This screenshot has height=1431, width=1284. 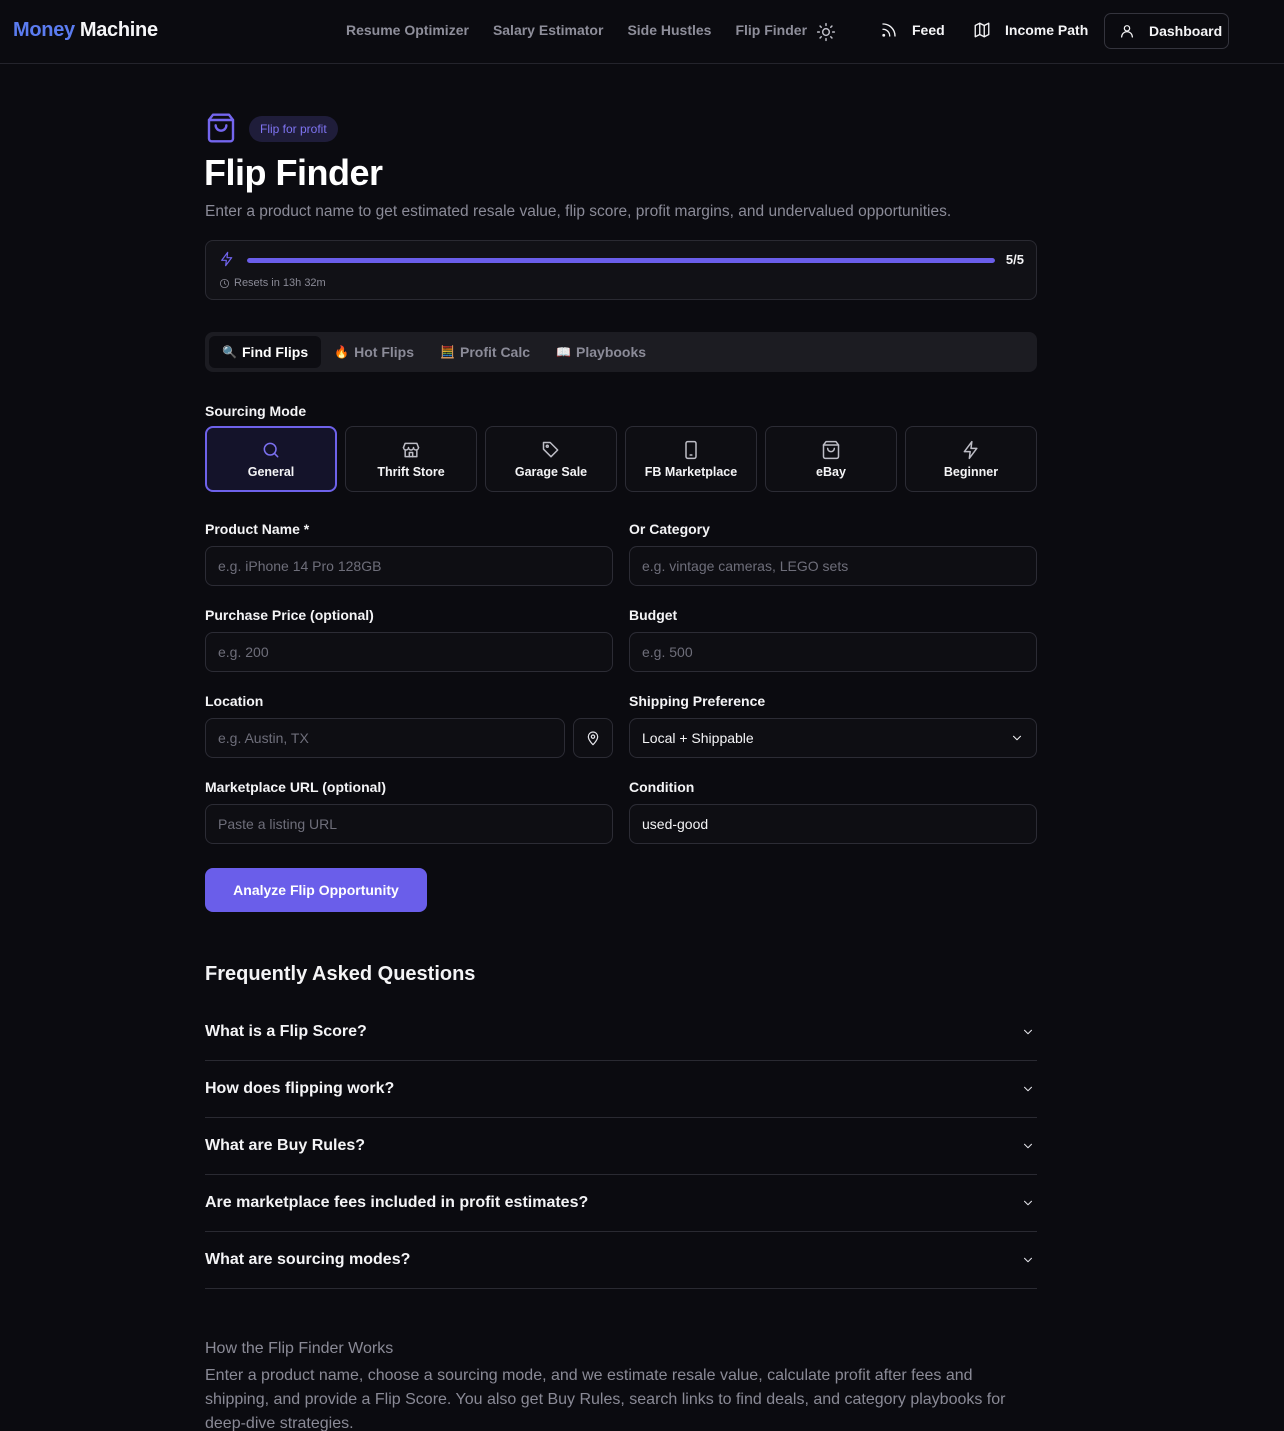 I want to click on logo: Money Machine, so click(x=85, y=30).